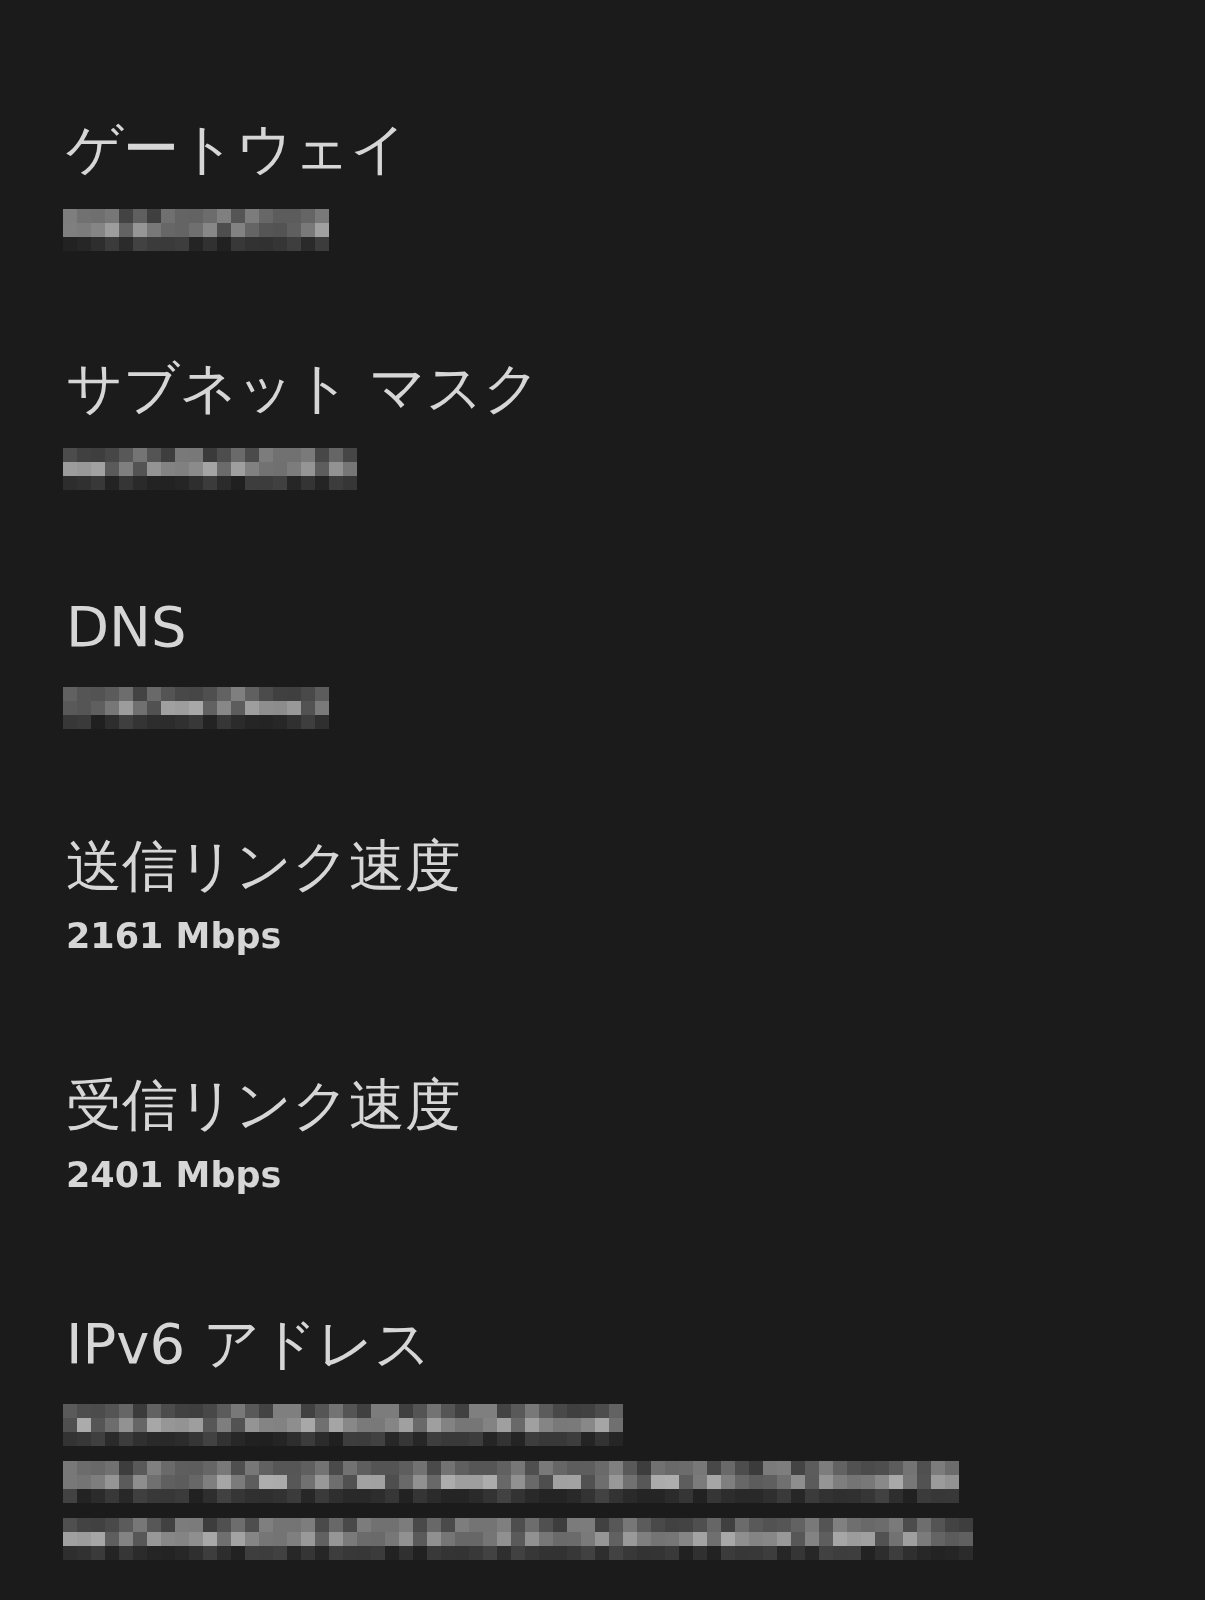 This screenshot has height=1600, width=1205. What do you see at coordinates (236, 149) in the screenshot?
I see `setting-label: ゲートウェイ` at bounding box center [236, 149].